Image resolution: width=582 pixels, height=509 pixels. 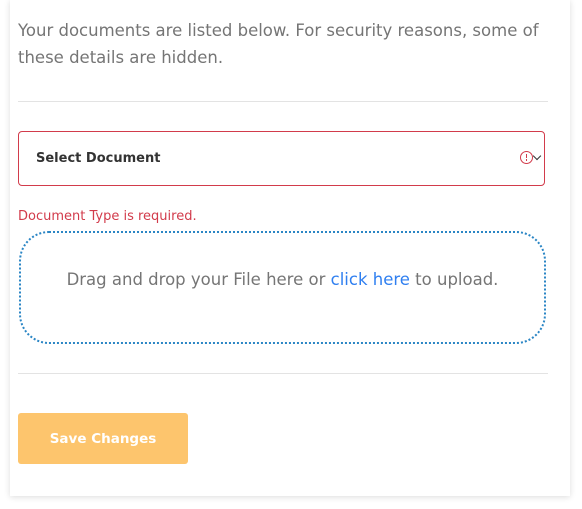 What do you see at coordinates (370, 279) in the screenshot?
I see `upload-link: click here` at bounding box center [370, 279].